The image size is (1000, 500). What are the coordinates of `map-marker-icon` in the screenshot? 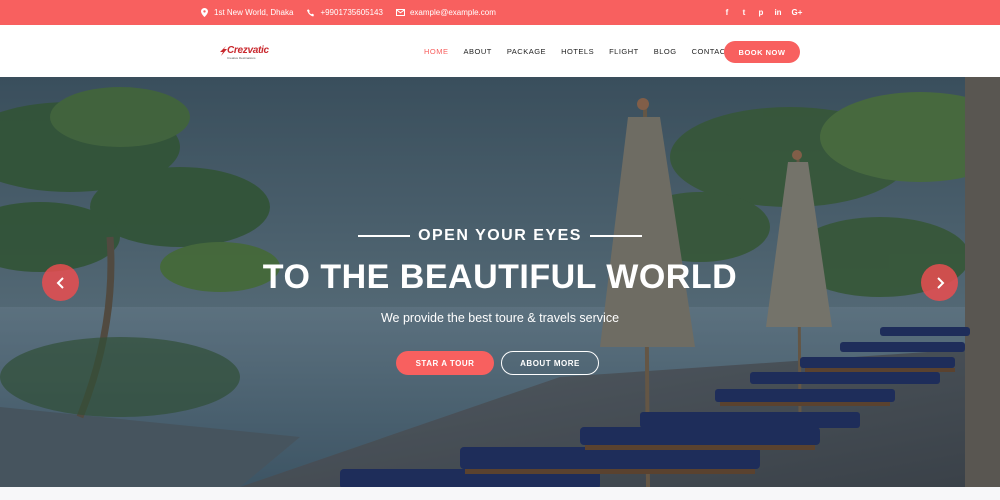 It's located at (204, 12).